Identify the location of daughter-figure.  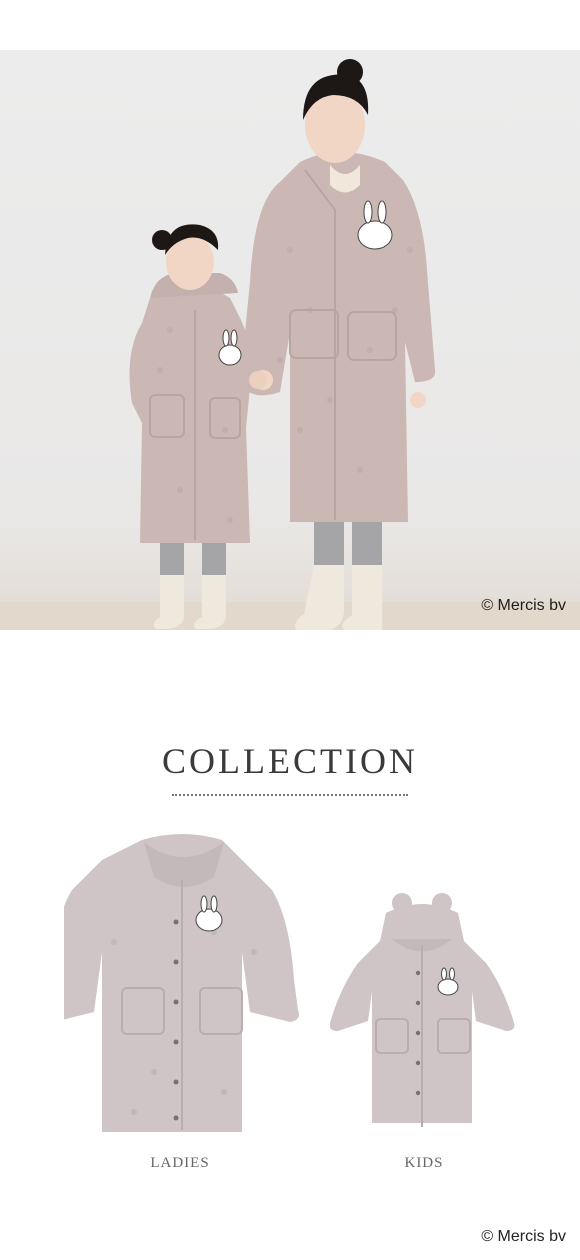
(190, 426).